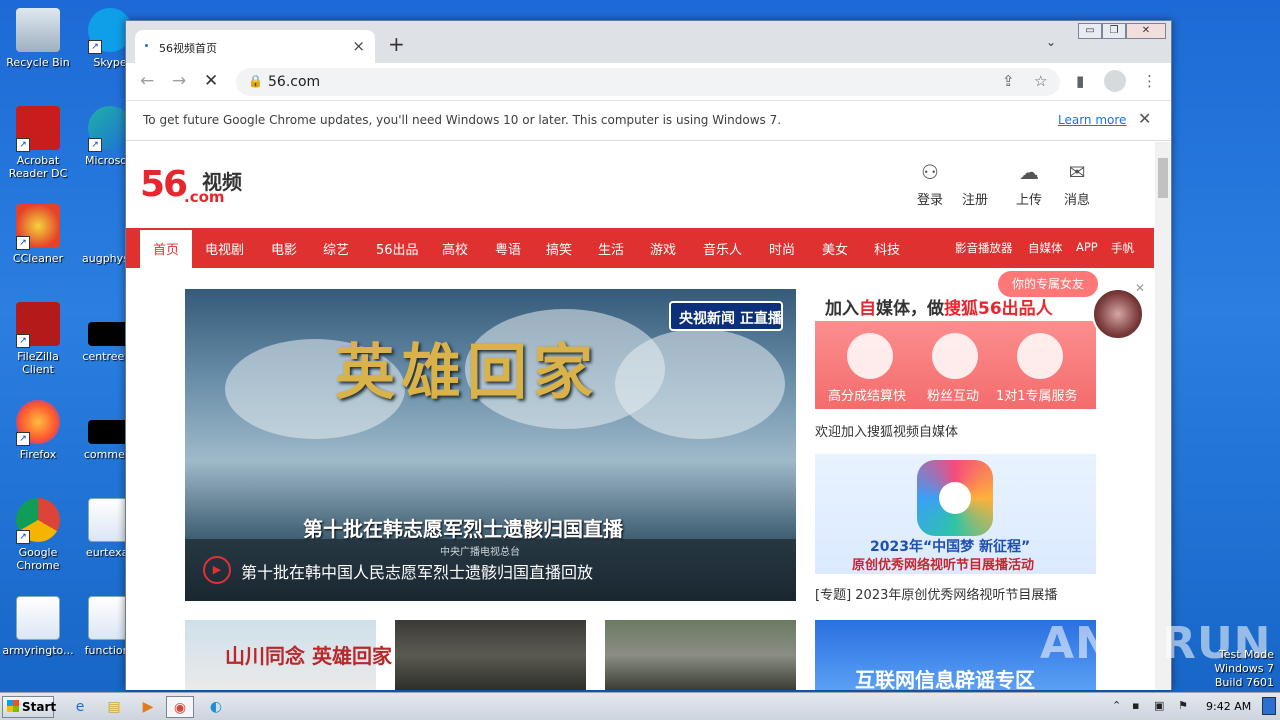  I want to click on nav-item: 电视剧, so click(224, 248).